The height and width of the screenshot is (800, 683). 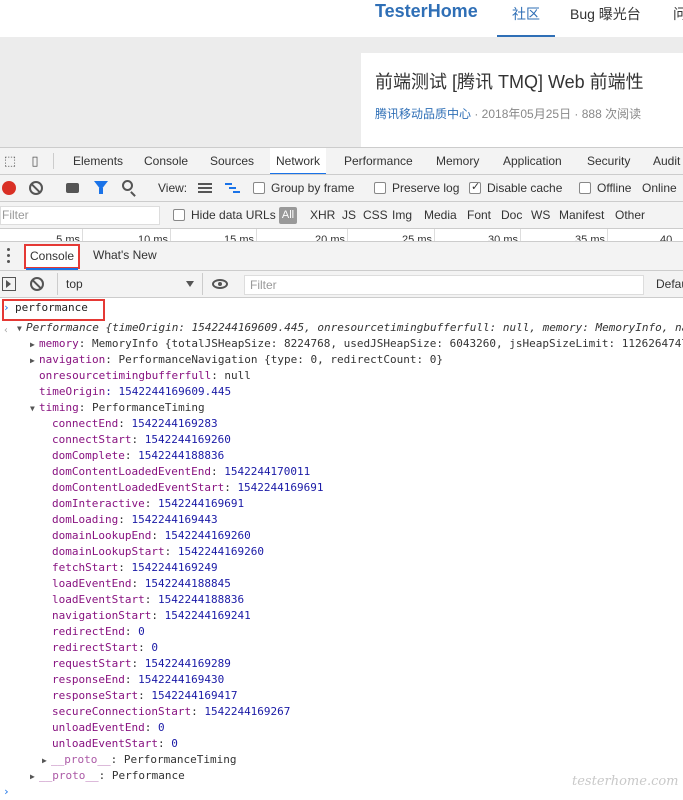 I want to click on timing-key: domInteractive, so click(x=98, y=503).